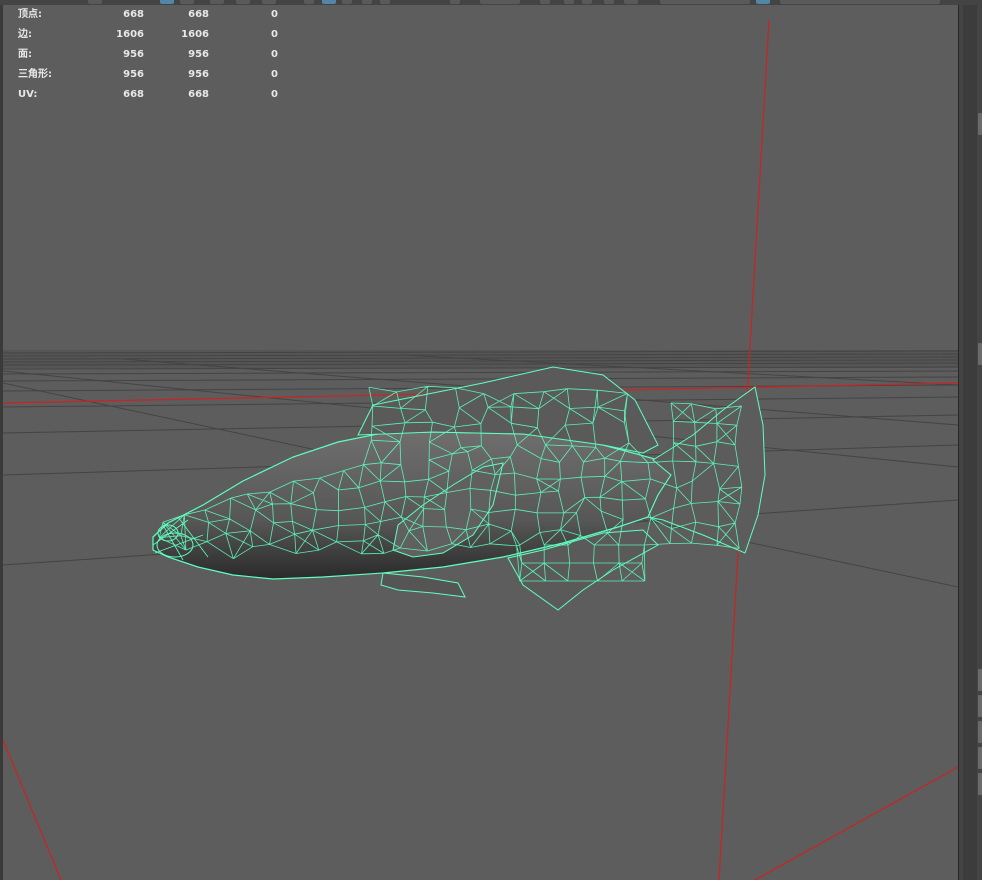 The image size is (982, 880). I want to click on panel-strip, so click(970, 442).